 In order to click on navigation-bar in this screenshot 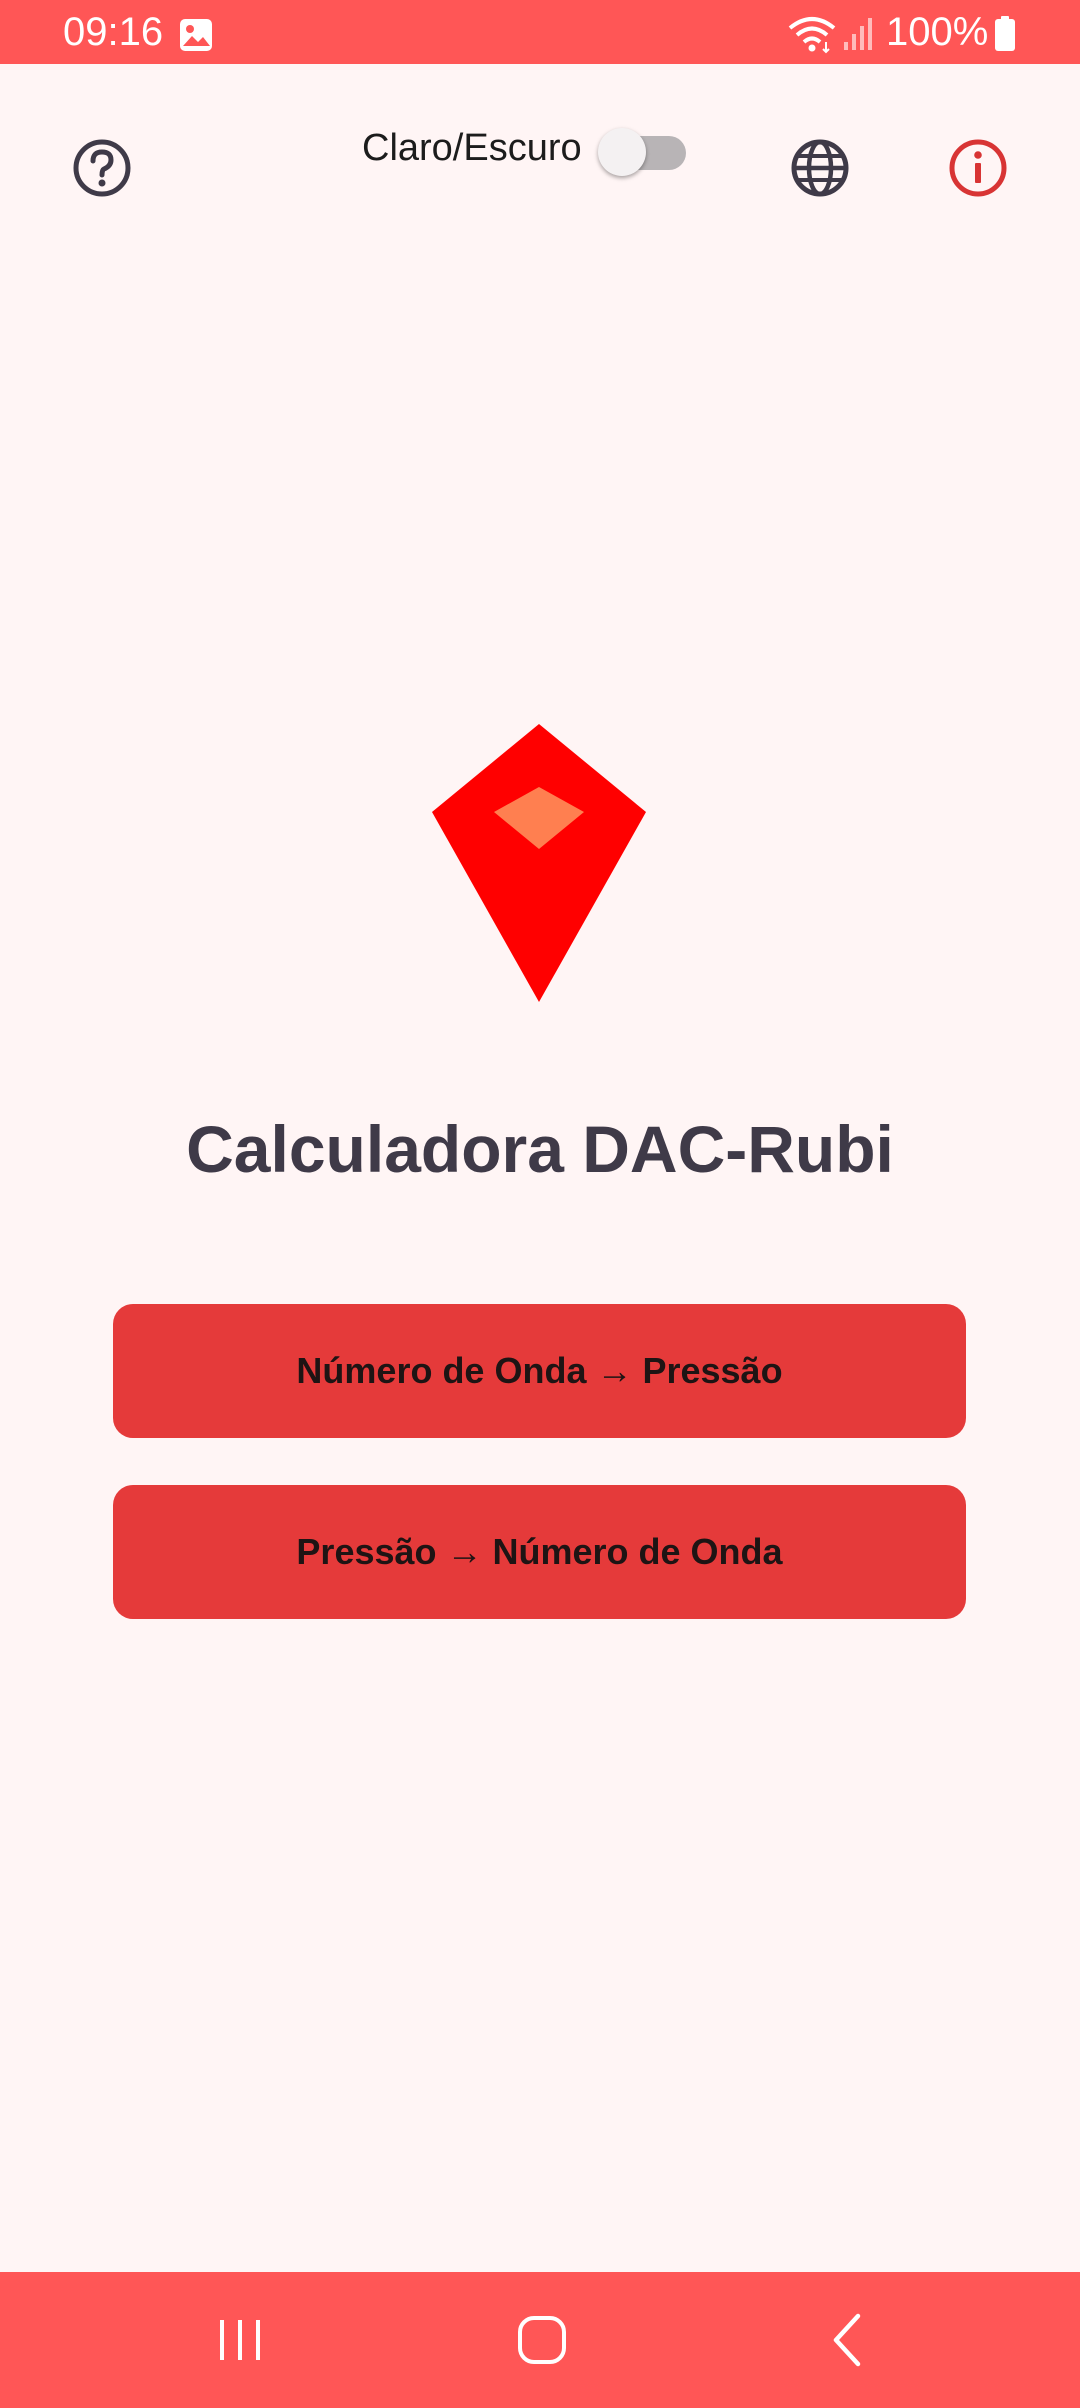, I will do `click(540, 2340)`.